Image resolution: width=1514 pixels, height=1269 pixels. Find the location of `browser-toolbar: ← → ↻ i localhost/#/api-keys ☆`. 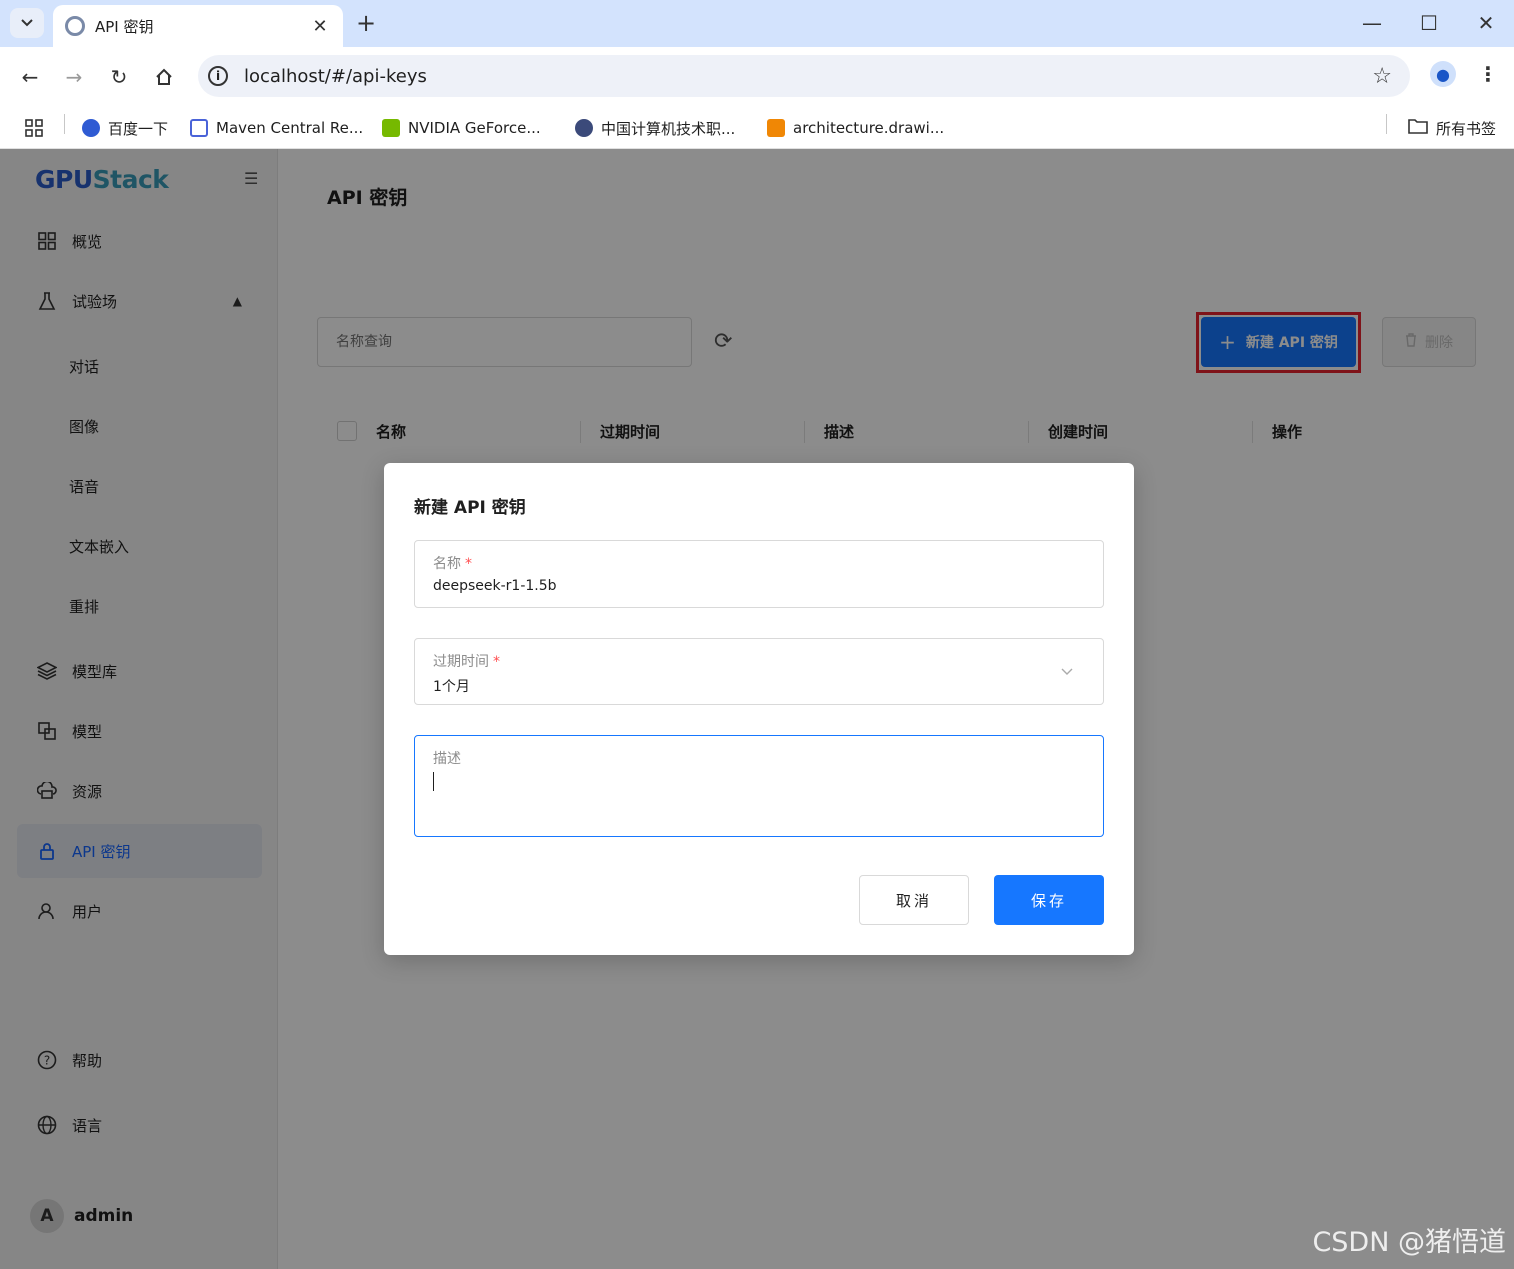

browser-toolbar: ← → ↻ i localhost/#/api-keys ☆ is located at coordinates (757, 77).